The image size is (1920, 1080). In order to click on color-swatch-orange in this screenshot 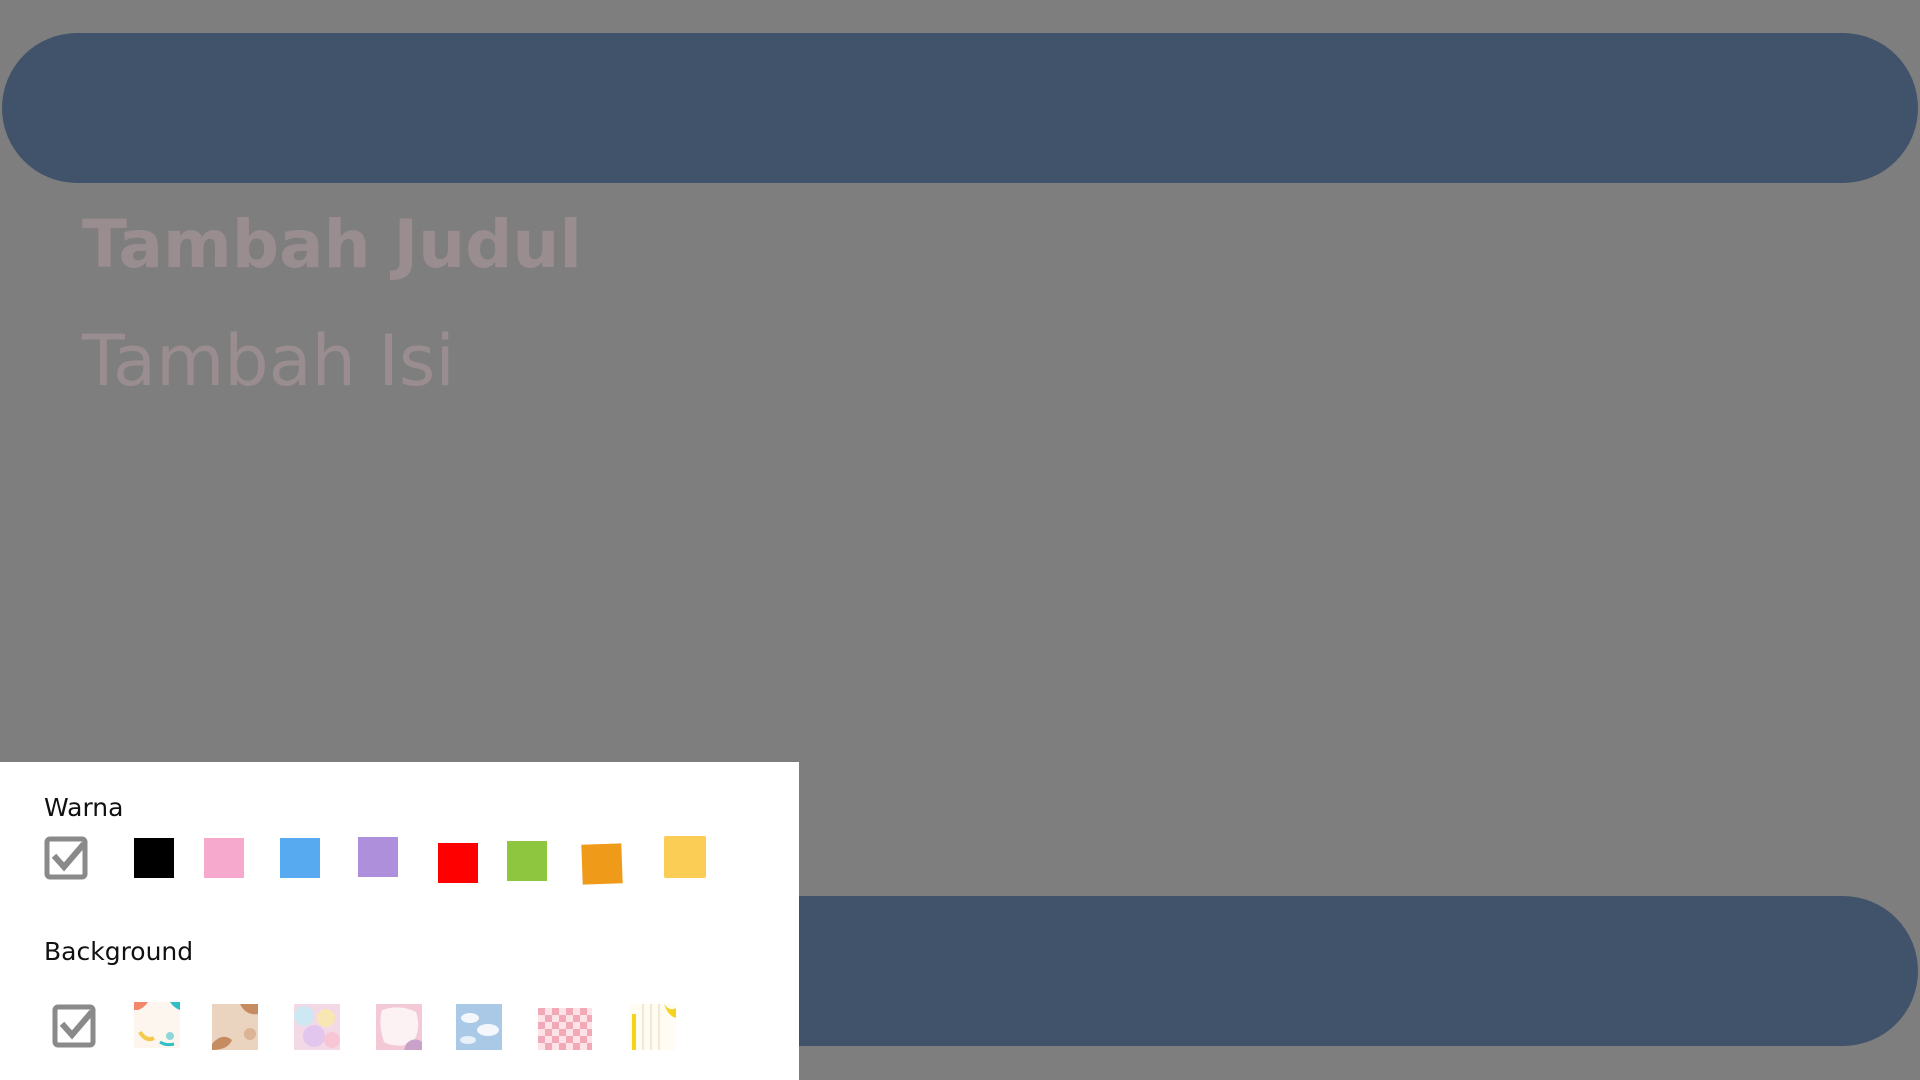, I will do `click(602, 864)`.